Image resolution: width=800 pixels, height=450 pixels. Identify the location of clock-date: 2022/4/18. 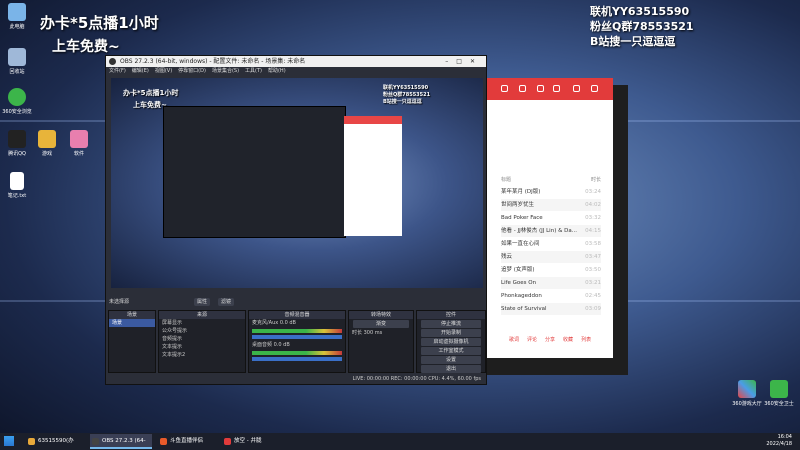
(779, 444).